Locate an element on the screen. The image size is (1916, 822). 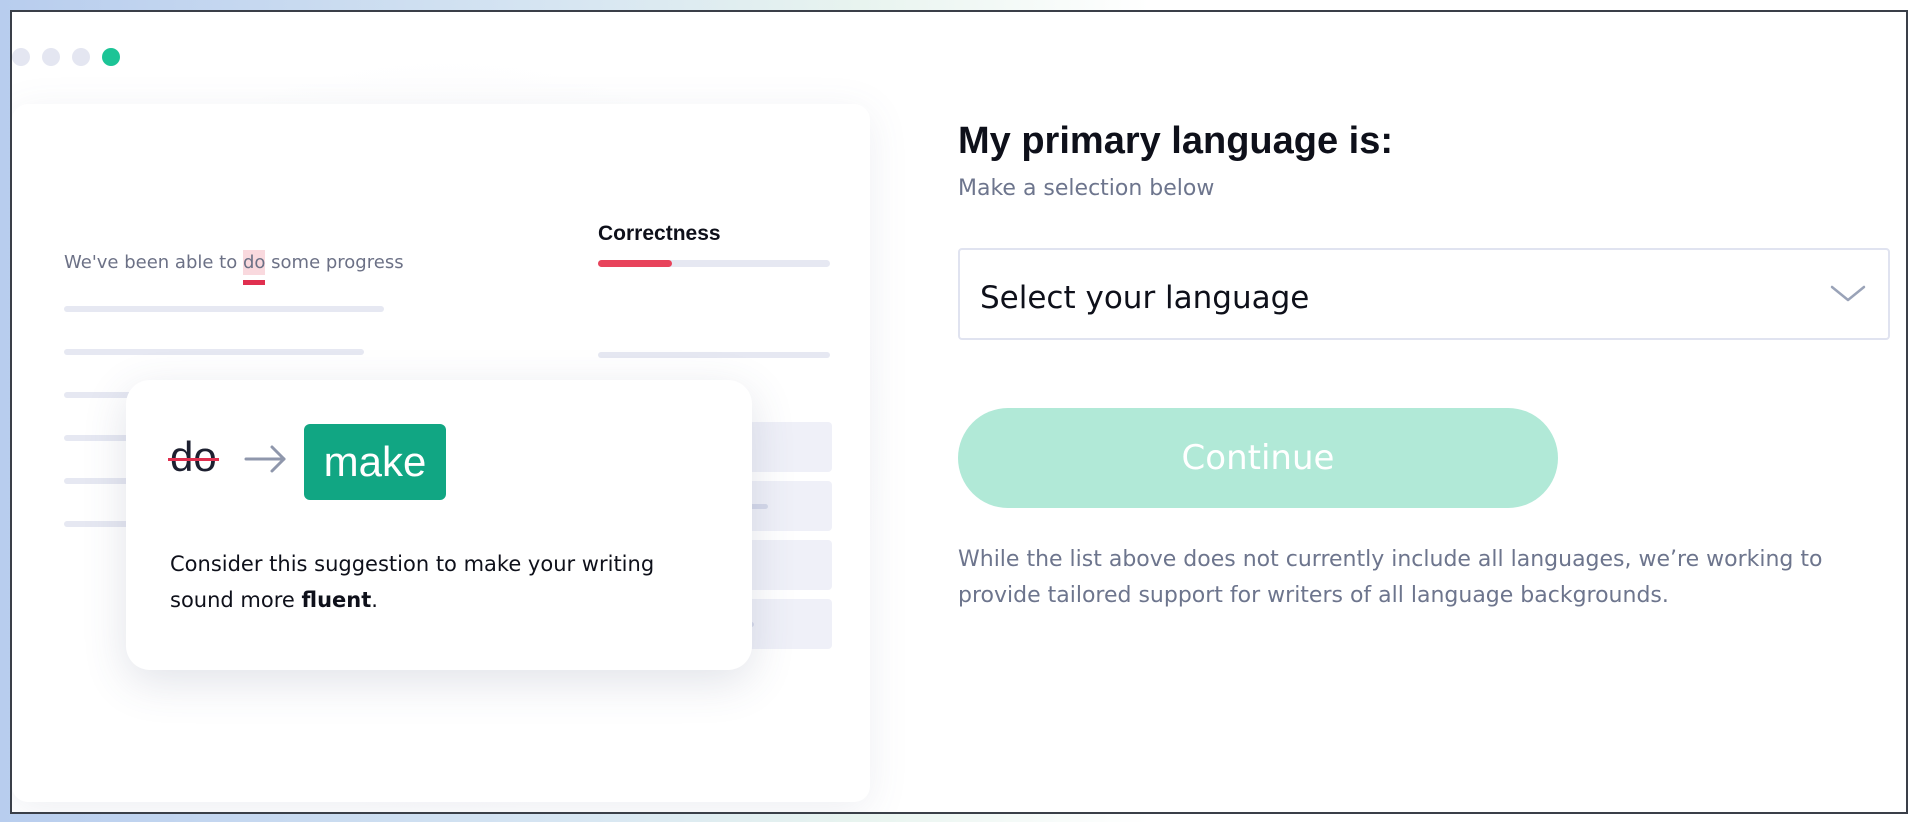
message-emphasis: fluent is located at coordinates (336, 600).